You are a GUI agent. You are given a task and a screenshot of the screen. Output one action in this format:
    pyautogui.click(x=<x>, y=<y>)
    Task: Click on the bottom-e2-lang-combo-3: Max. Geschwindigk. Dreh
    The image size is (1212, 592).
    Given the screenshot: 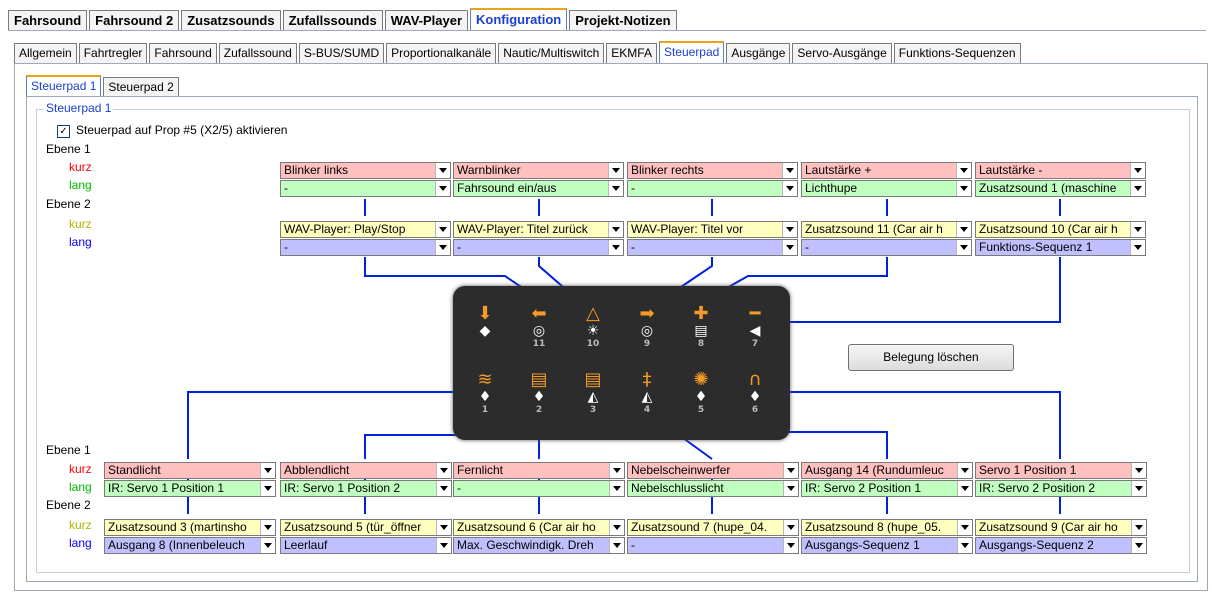 What is the action you would take?
    pyautogui.click(x=539, y=545)
    